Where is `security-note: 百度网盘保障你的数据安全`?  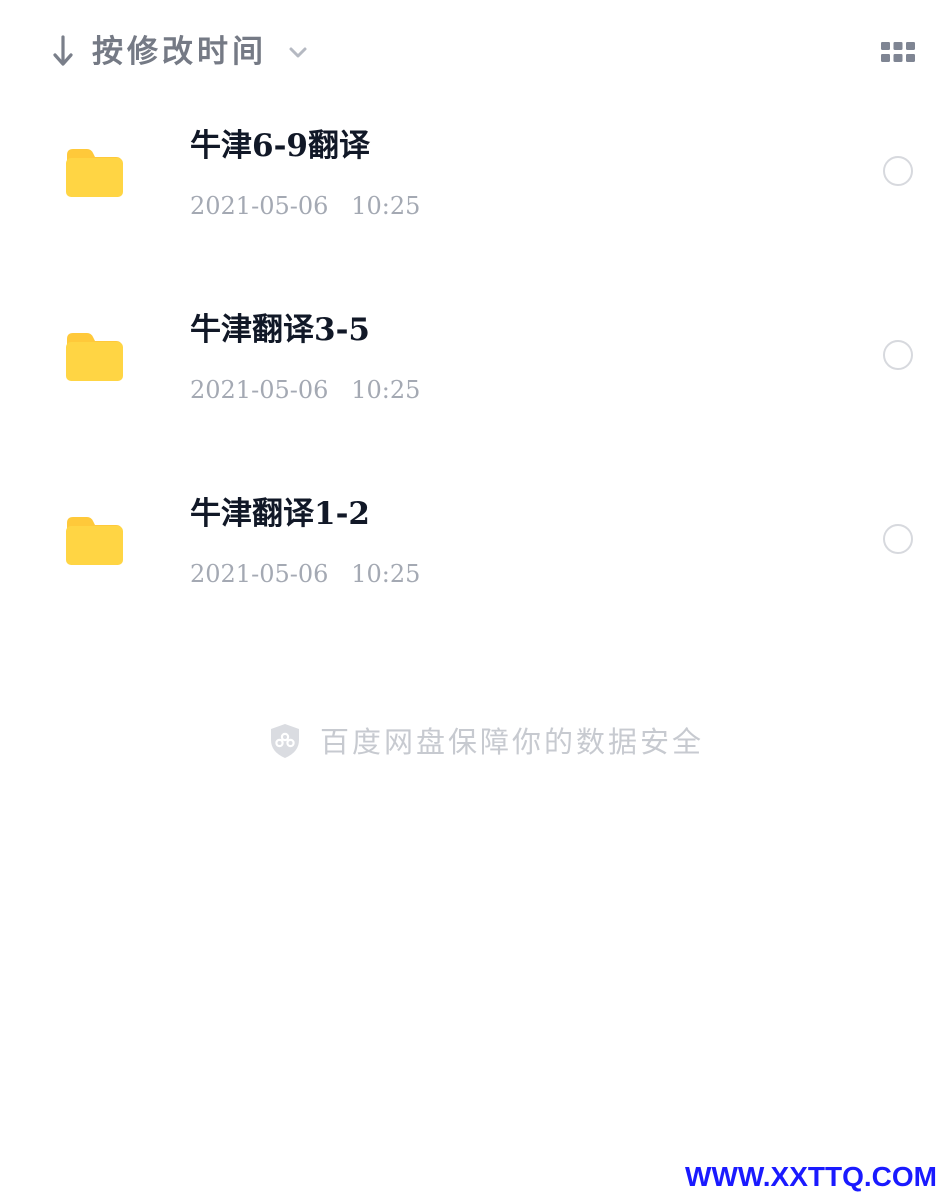 security-note: 百度网盘保障你的数据安全 is located at coordinates (471, 742).